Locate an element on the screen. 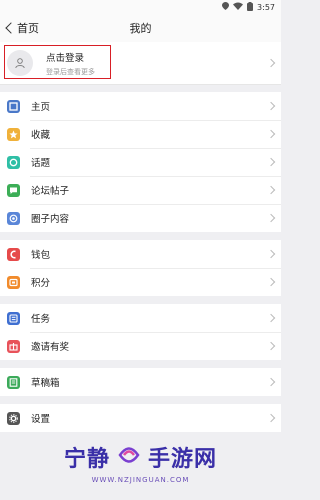 This screenshot has width=320, height=500. back-button: 首页 is located at coordinates (19, 28).